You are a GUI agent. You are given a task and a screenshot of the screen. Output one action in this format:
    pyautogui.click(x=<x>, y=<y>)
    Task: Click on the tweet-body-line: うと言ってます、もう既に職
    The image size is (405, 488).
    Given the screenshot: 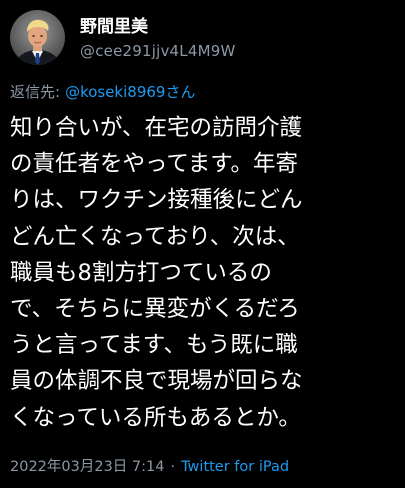 What is the action you would take?
    pyautogui.click(x=154, y=345)
    